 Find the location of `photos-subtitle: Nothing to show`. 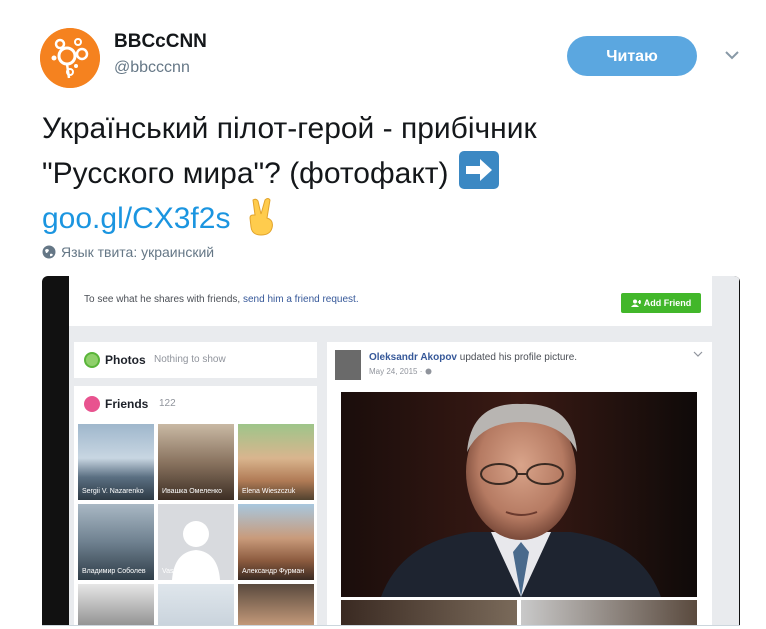

photos-subtitle: Nothing to show is located at coordinates (190, 359).